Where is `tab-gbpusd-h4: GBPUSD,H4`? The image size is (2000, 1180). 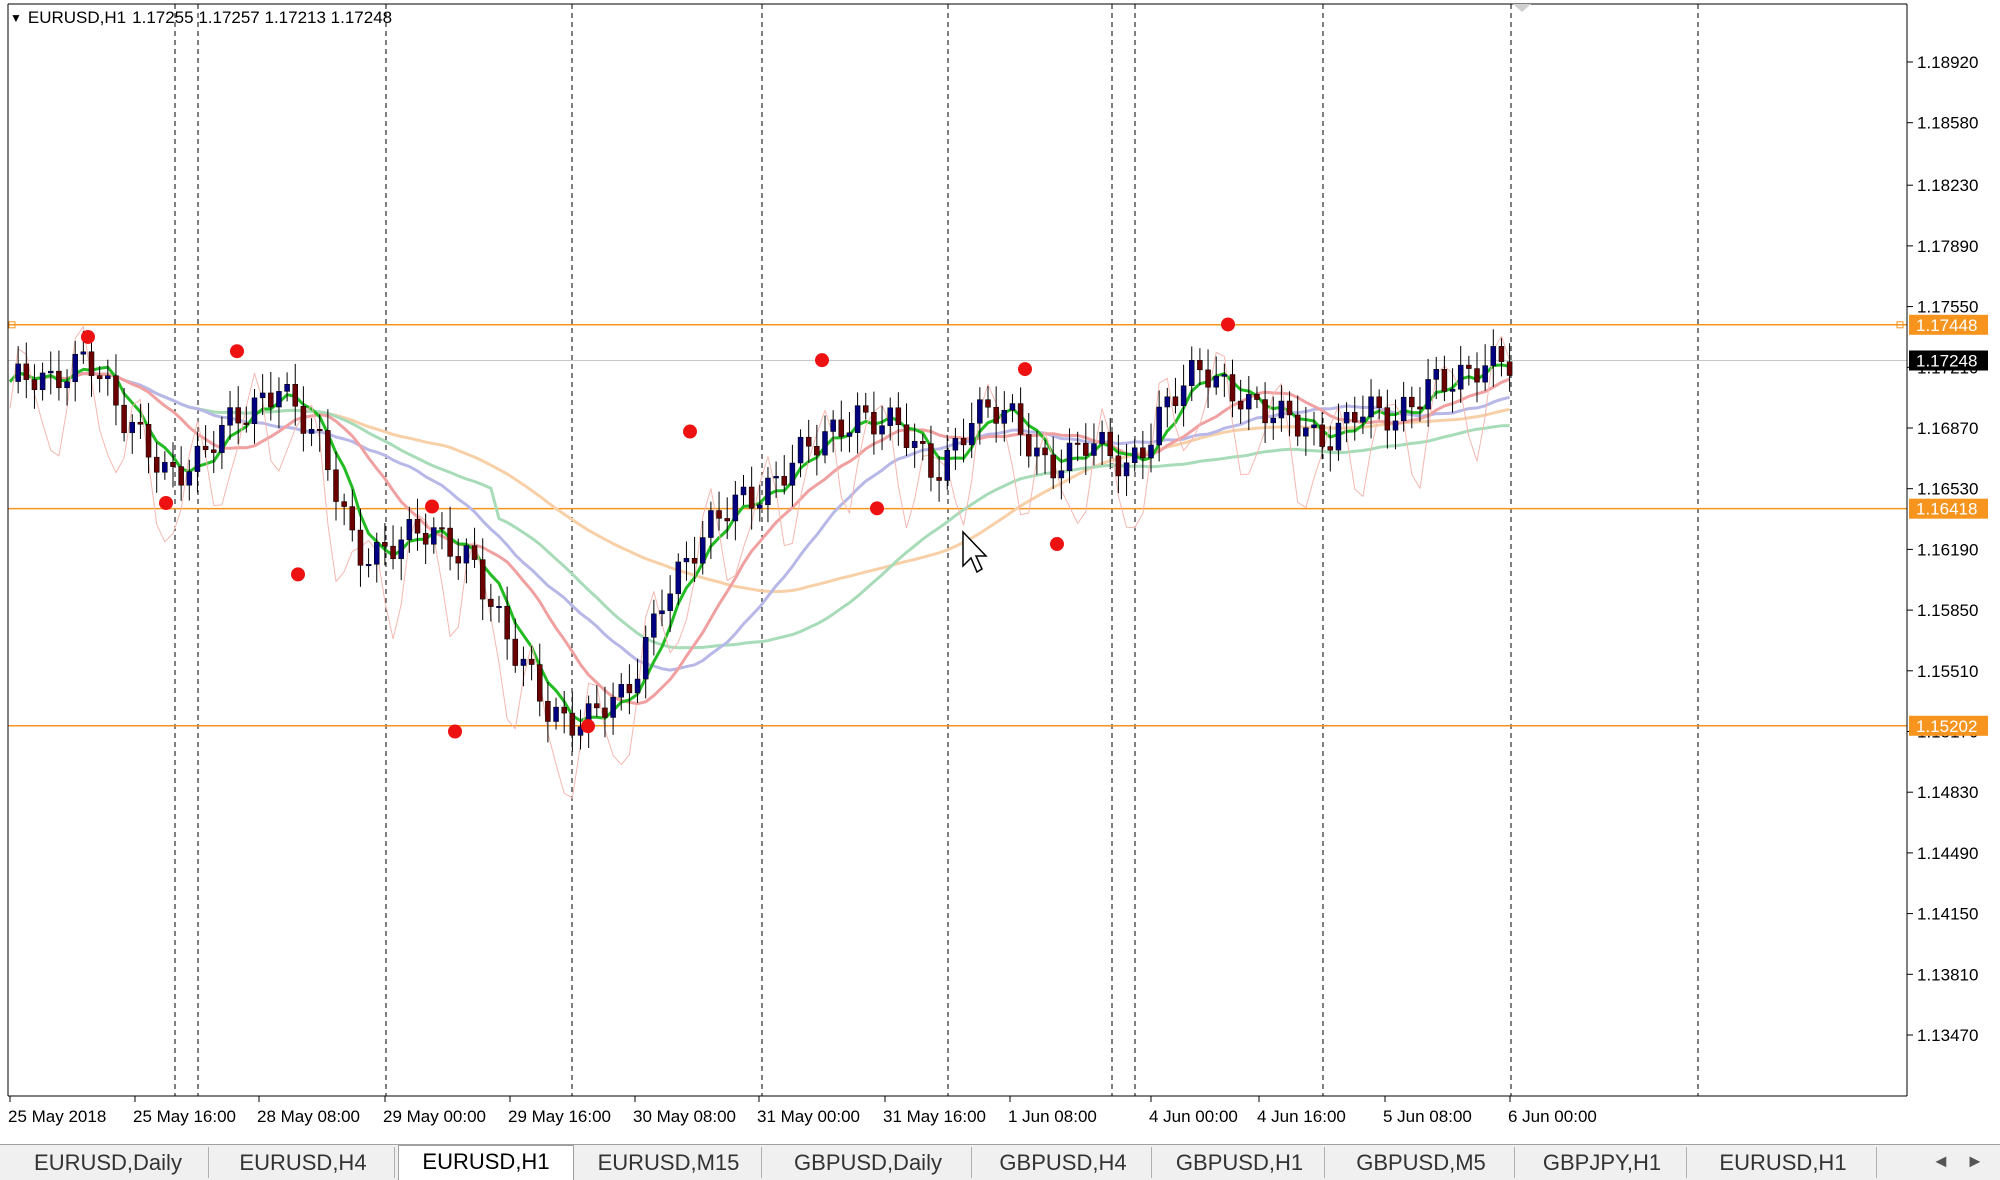 tab-gbpusd-h4: GBPUSD,H4 is located at coordinates (1063, 1162).